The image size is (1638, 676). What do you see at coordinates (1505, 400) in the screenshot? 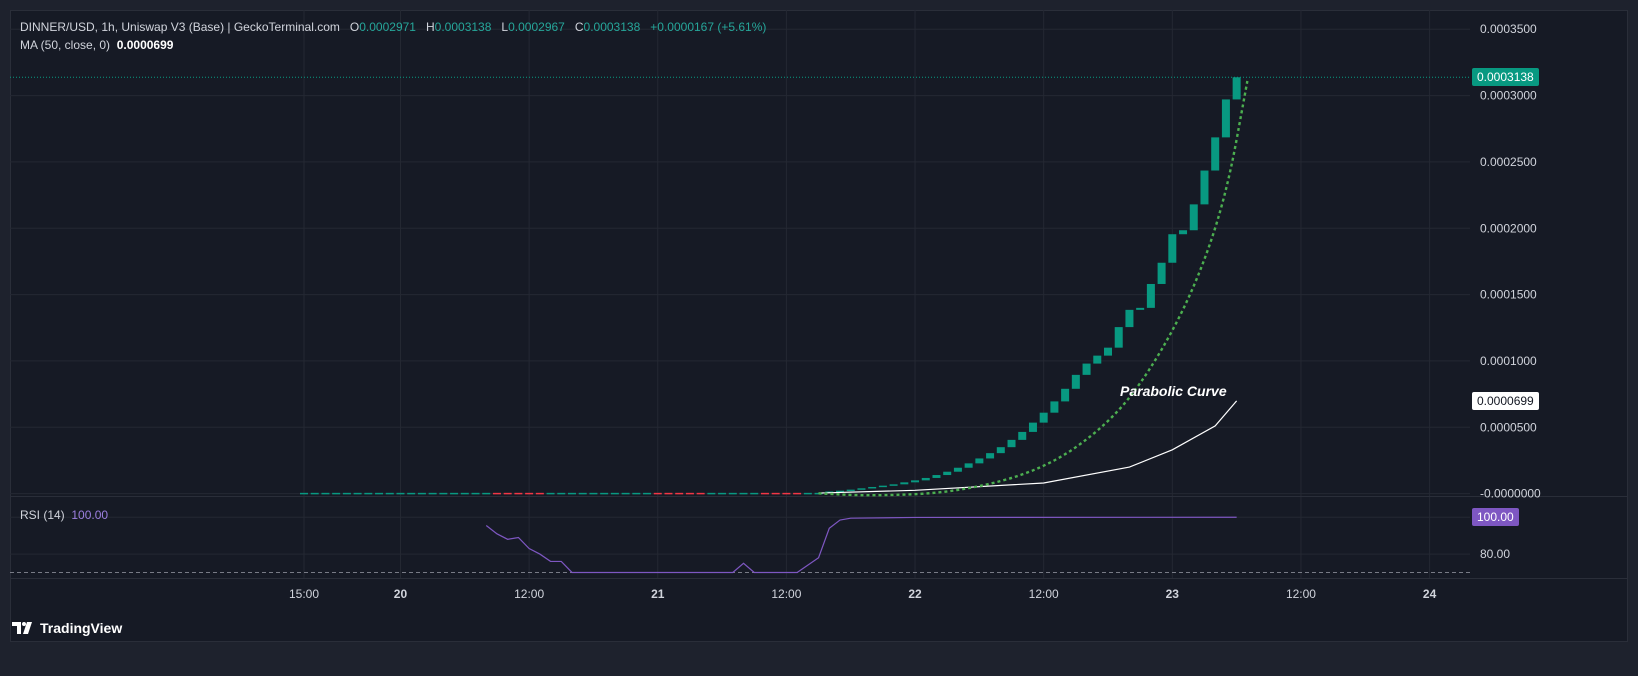
I see `ma-price-badge: 0.0000699` at bounding box center [1505, 400].